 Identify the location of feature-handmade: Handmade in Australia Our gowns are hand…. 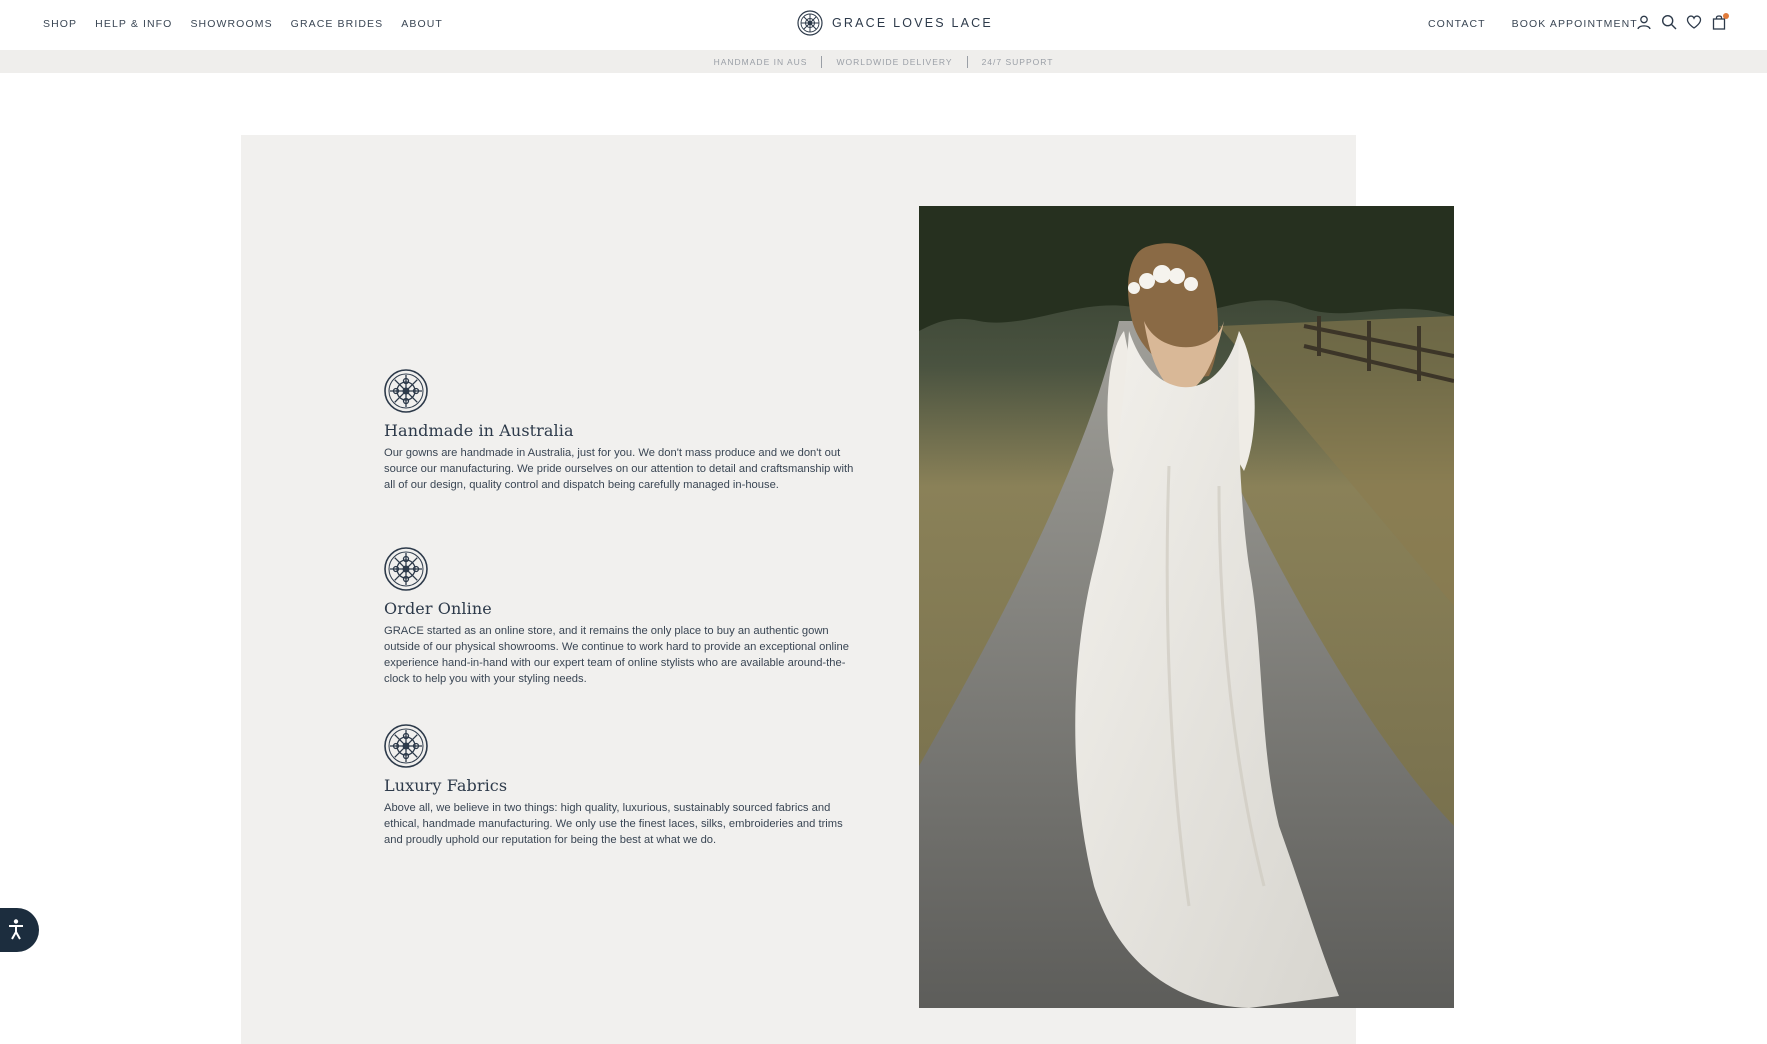
(624, 431).